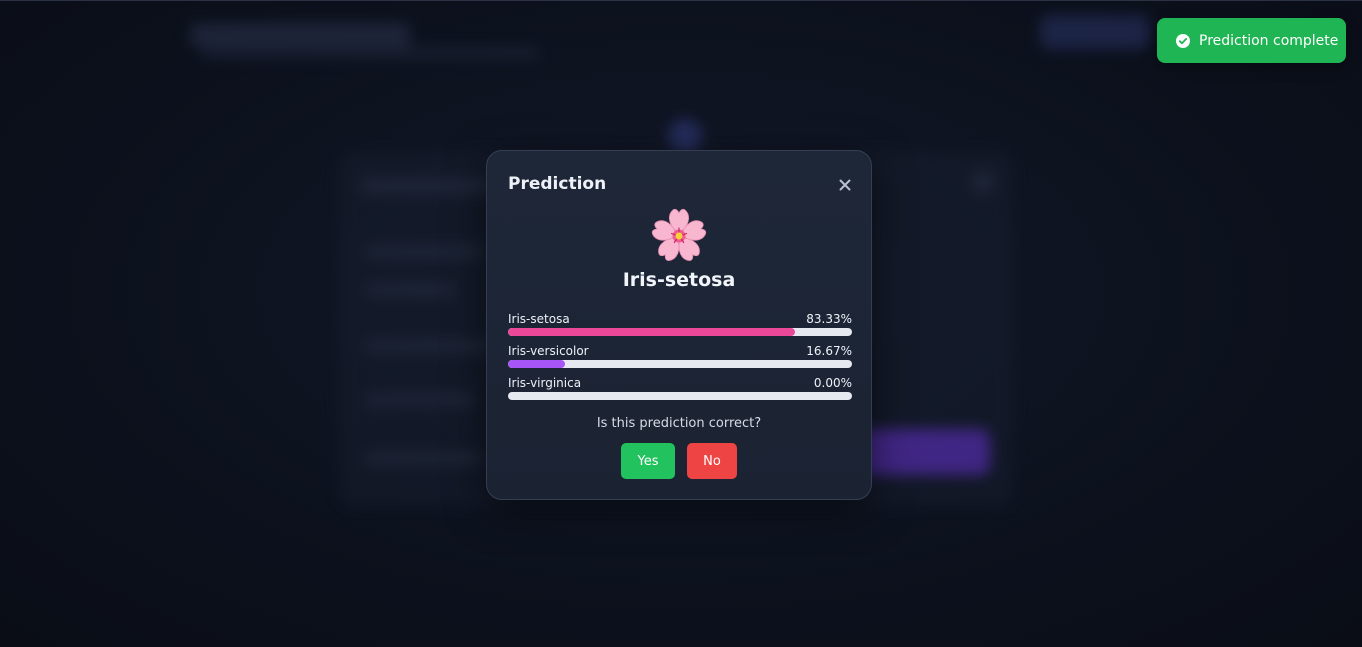 The image size is (1362, 647). Describe the element at coordinates (925, 452) in the screenshot. I see `background-predict-button` at that location.